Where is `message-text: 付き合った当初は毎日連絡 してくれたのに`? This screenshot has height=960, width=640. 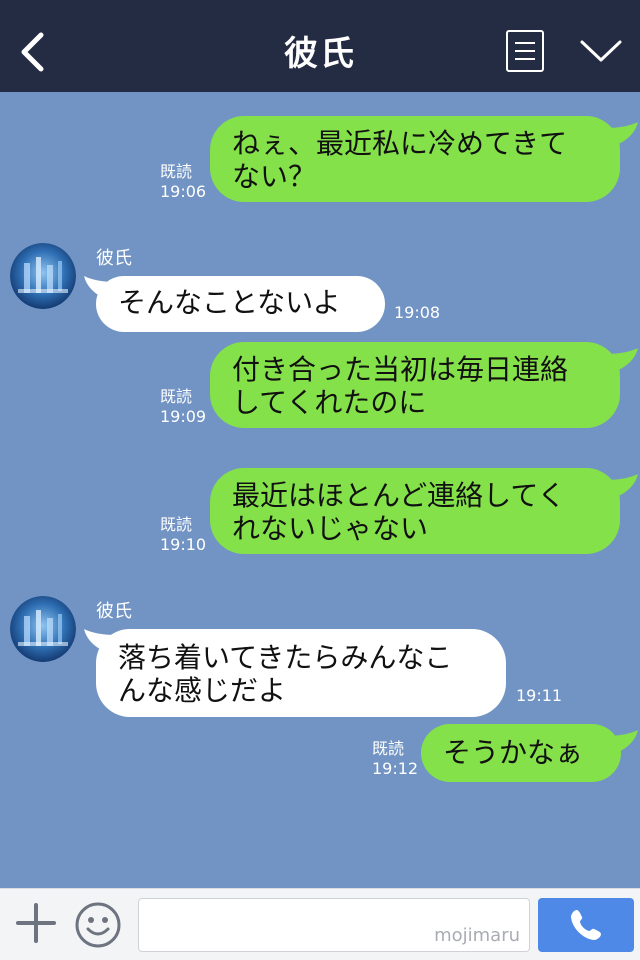
message-text: 付き合った当初は毎日連絡 してくれたのに is located at coordinates (400, 386).